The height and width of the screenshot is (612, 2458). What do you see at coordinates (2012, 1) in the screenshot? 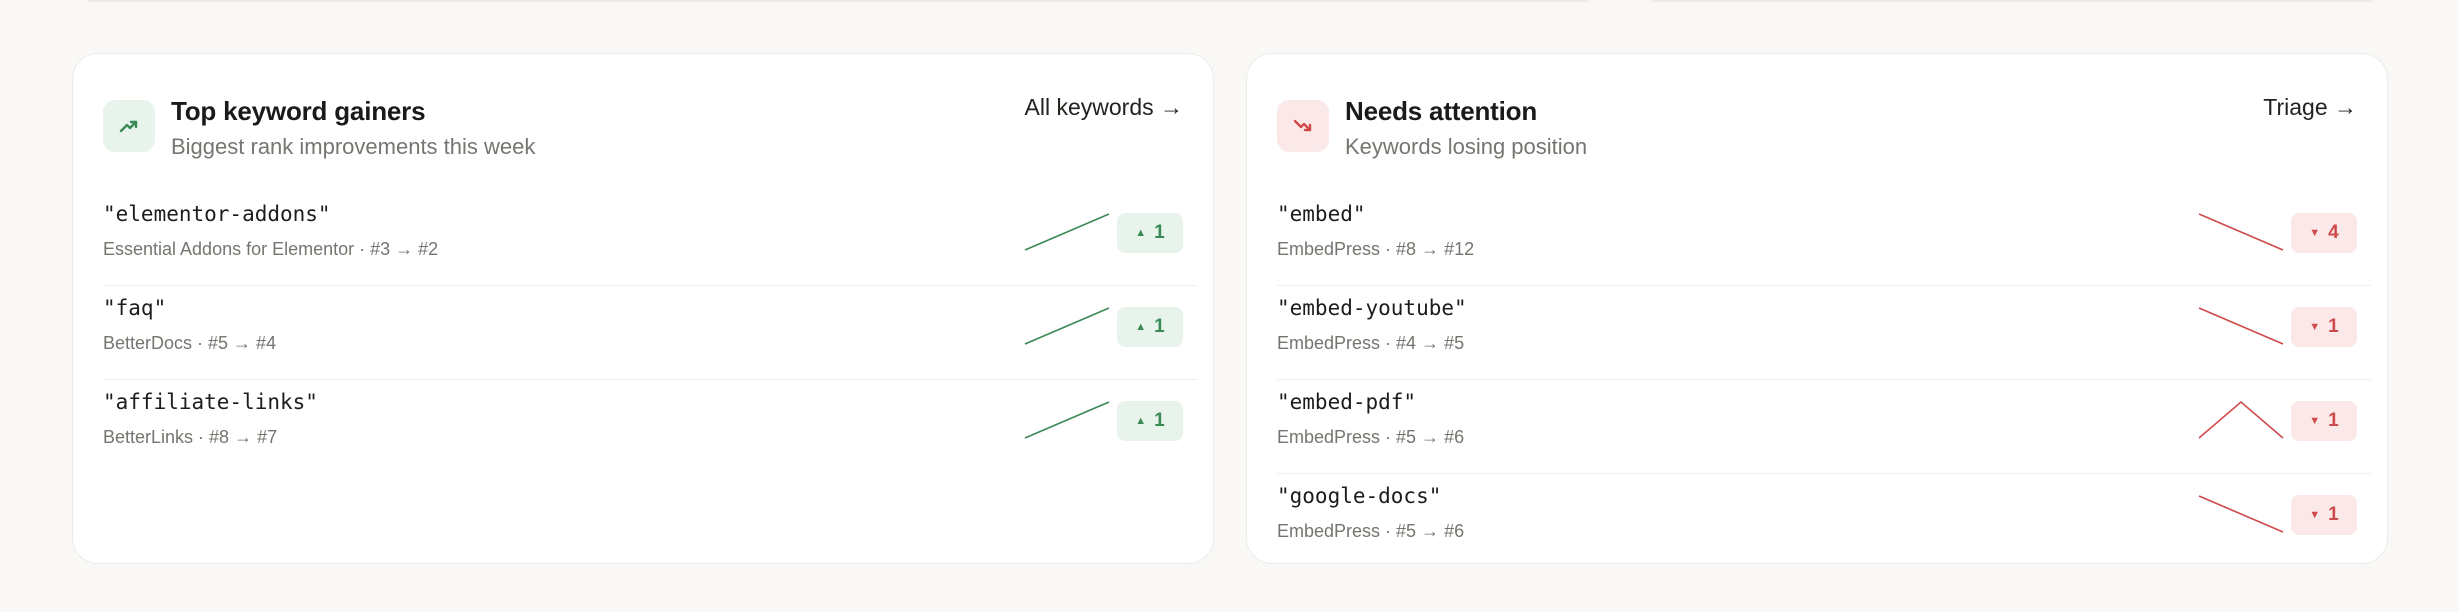
I see `previous-section-bottom-right` at bounding box center [2012, 1].